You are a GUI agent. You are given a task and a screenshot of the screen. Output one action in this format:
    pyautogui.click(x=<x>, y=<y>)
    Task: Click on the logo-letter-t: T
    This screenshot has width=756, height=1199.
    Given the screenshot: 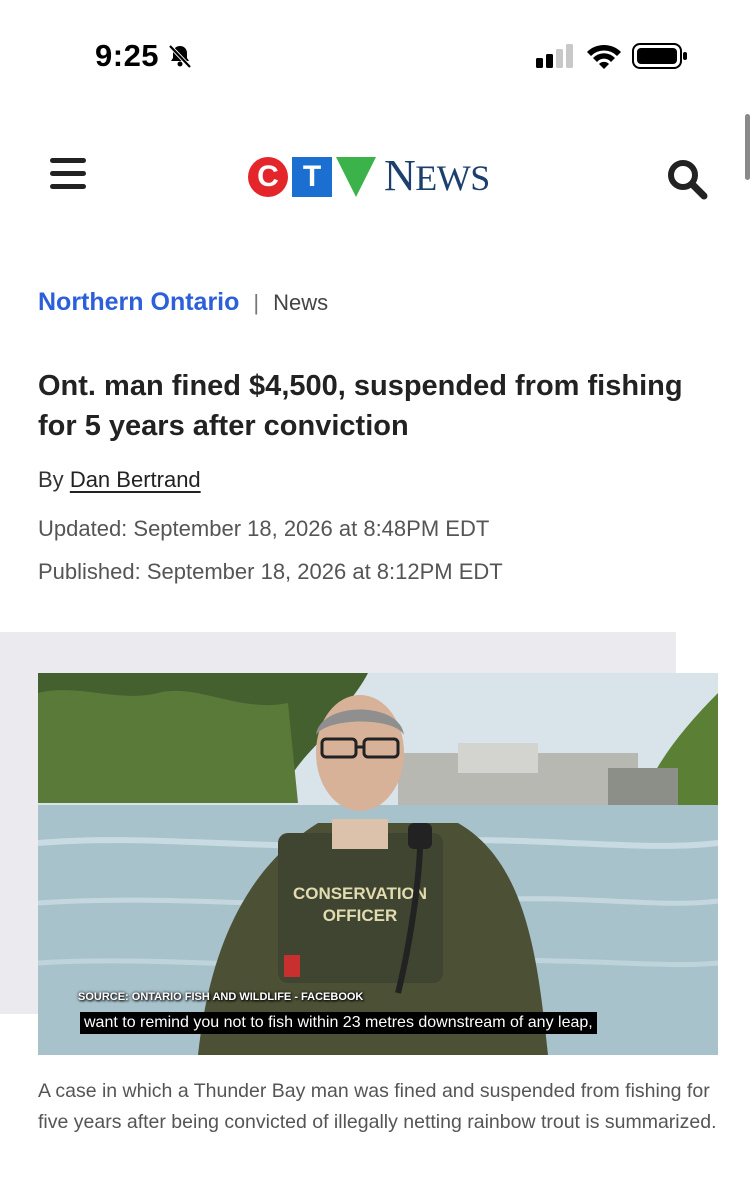 What is the action you would take?
    pyautogui.click(x=312, y=177)
    